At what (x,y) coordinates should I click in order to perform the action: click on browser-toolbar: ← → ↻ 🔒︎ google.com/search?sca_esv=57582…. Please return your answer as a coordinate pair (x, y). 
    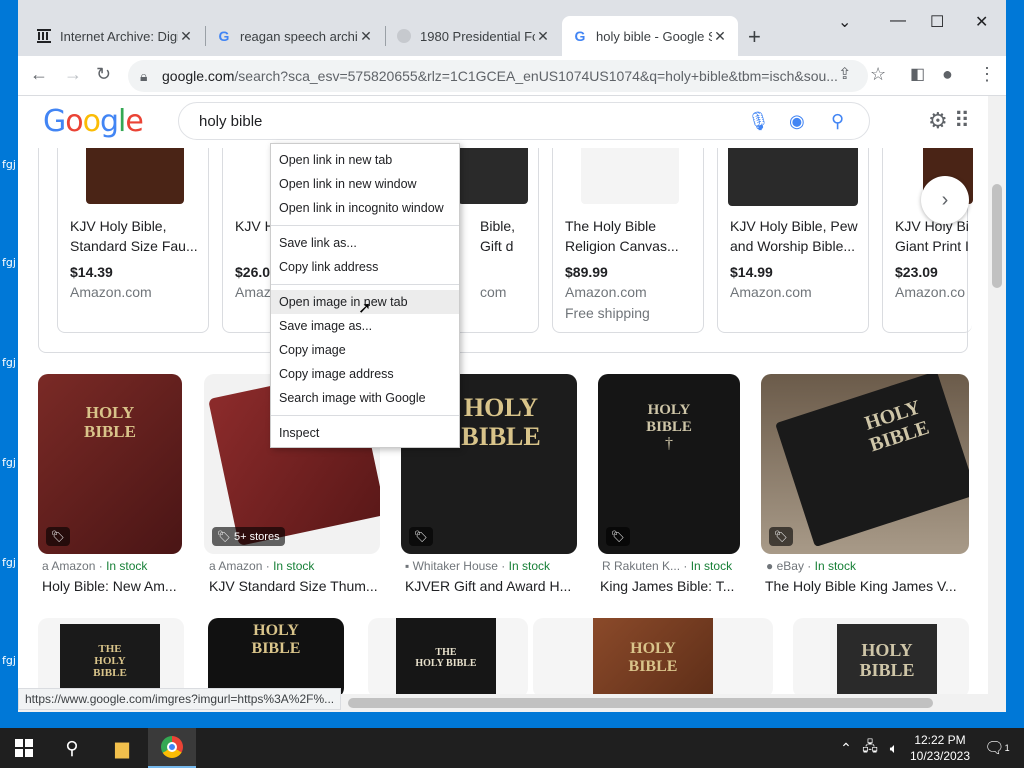
    Looking at the image, I should click on (512, 76).